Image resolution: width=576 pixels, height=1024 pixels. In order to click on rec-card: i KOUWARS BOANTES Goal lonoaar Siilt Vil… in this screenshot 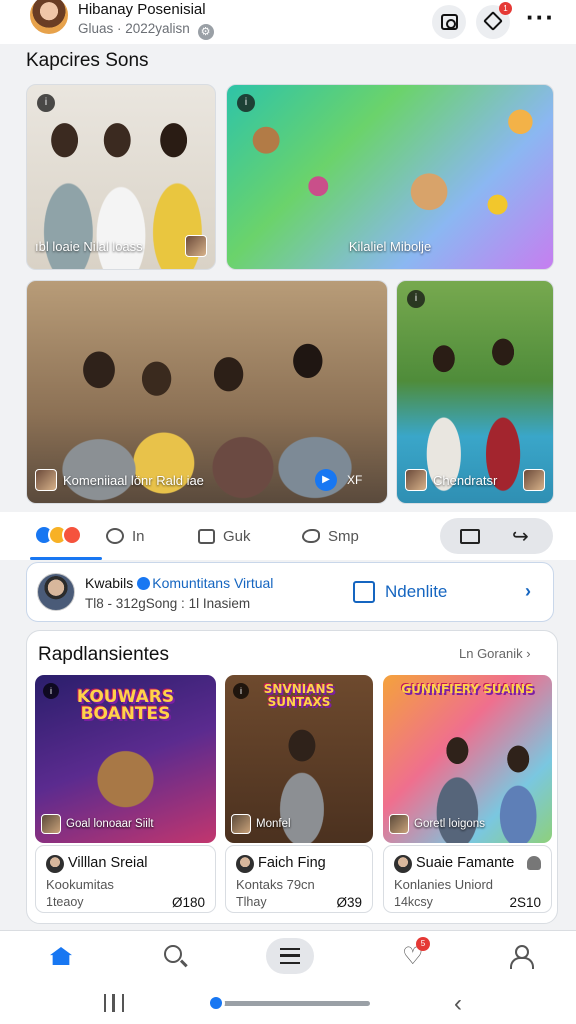, I will do `click(125, 794)`.